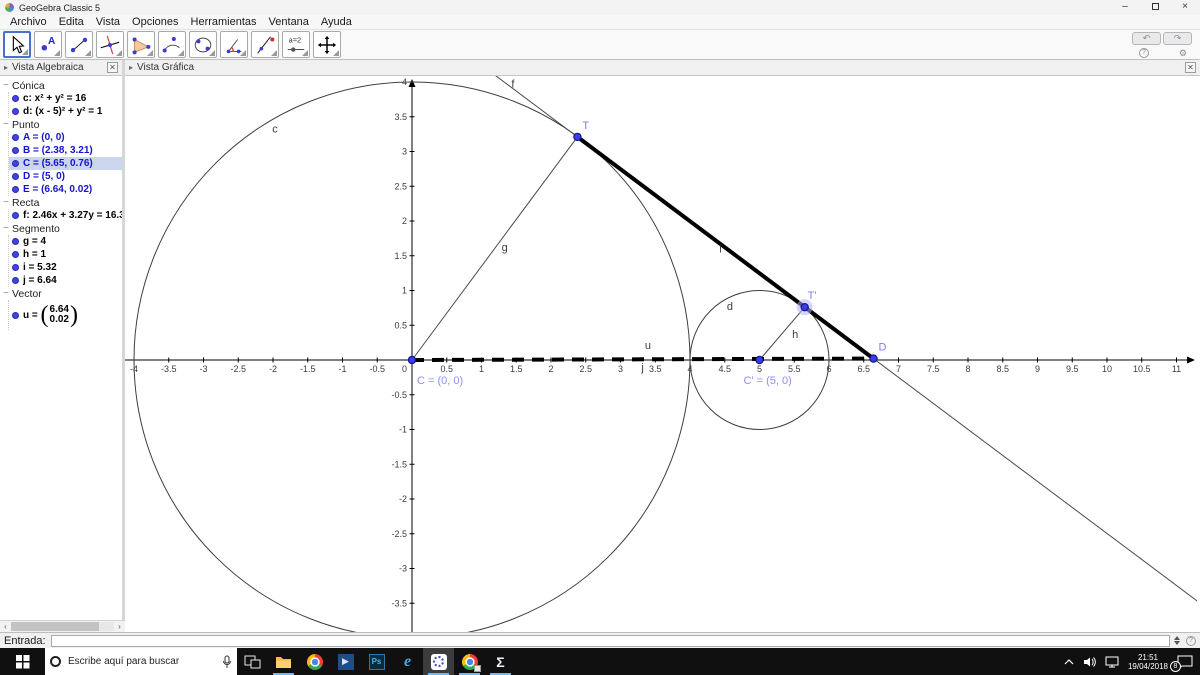 The image size is (1200, 675). What do you see at coordinates (725, 248) in the screenshot?
I see `segment-i` at bounding box center [725, 248].